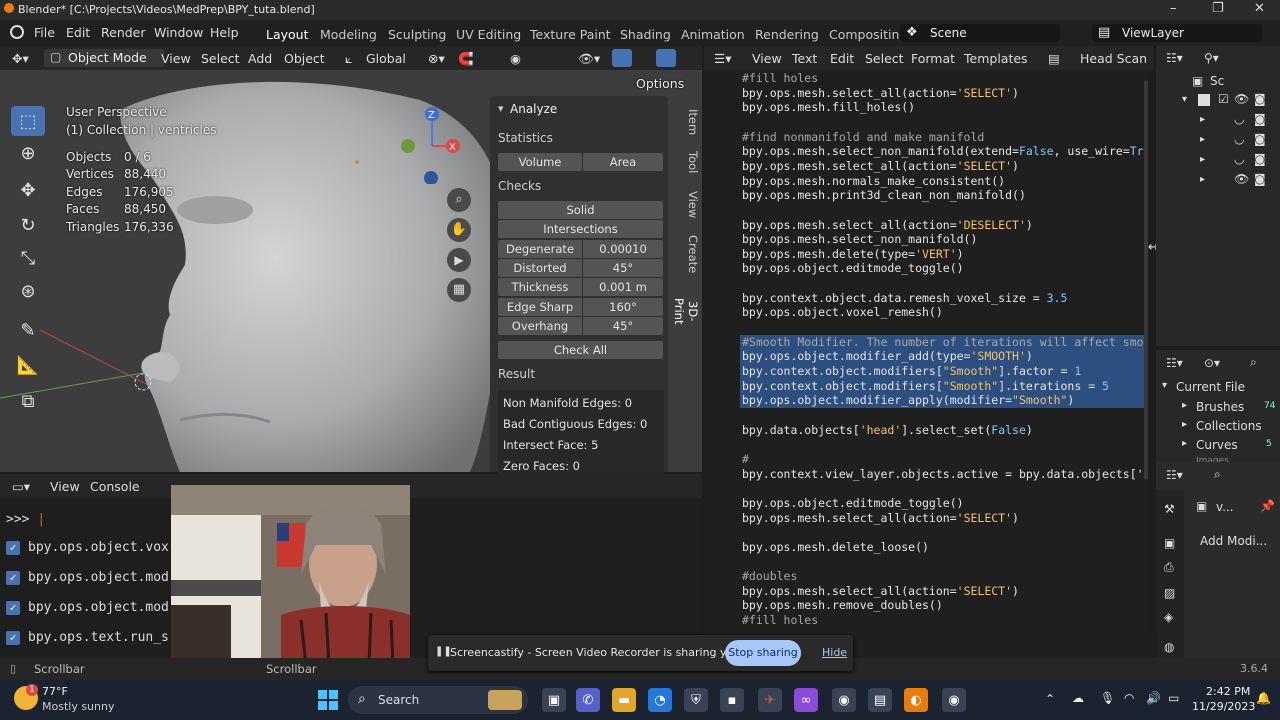  I want to click on tab-item: Item, so click(690, 122).